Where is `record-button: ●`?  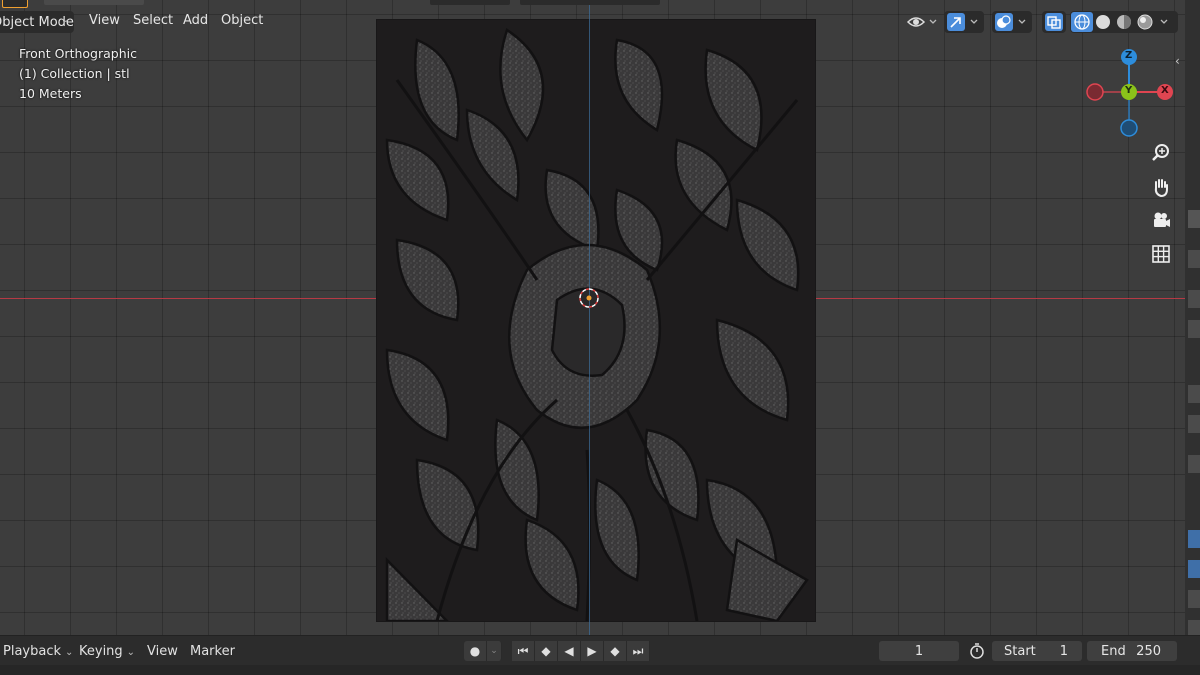
record-button: ● is located at coordinates (475, 651).